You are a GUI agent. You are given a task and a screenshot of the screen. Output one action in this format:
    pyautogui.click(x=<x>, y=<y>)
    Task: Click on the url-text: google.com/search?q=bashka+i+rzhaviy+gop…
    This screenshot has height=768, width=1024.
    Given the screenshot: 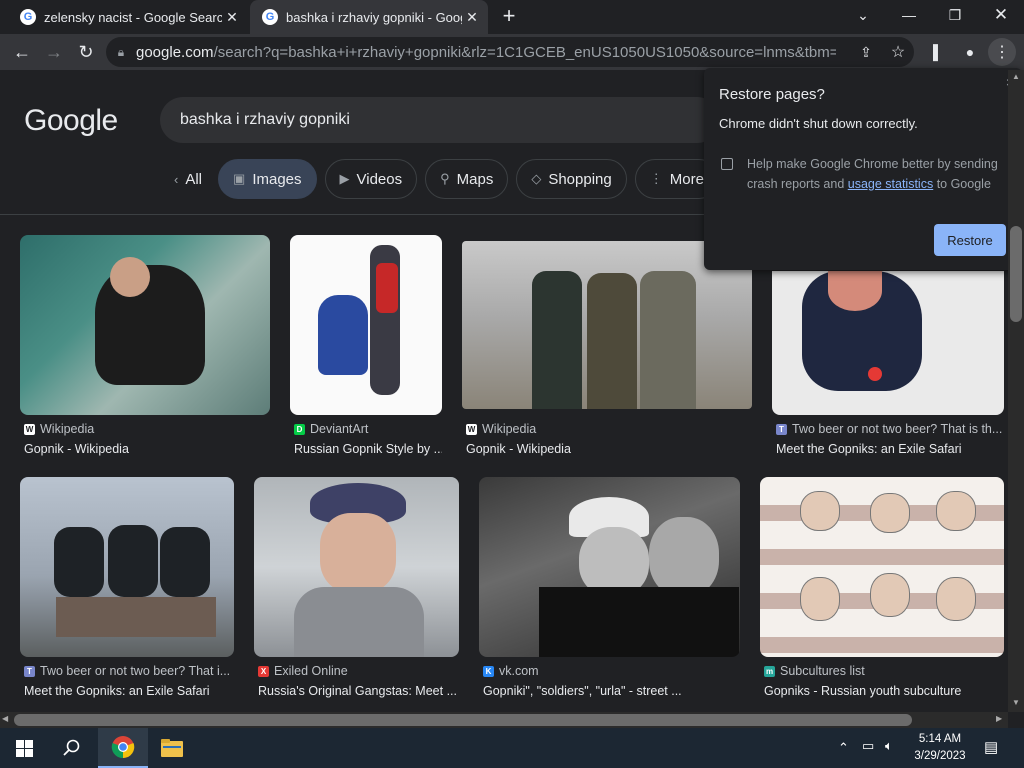 What is the action you would take?
    pyautogui.click(x=486, y=52)
    